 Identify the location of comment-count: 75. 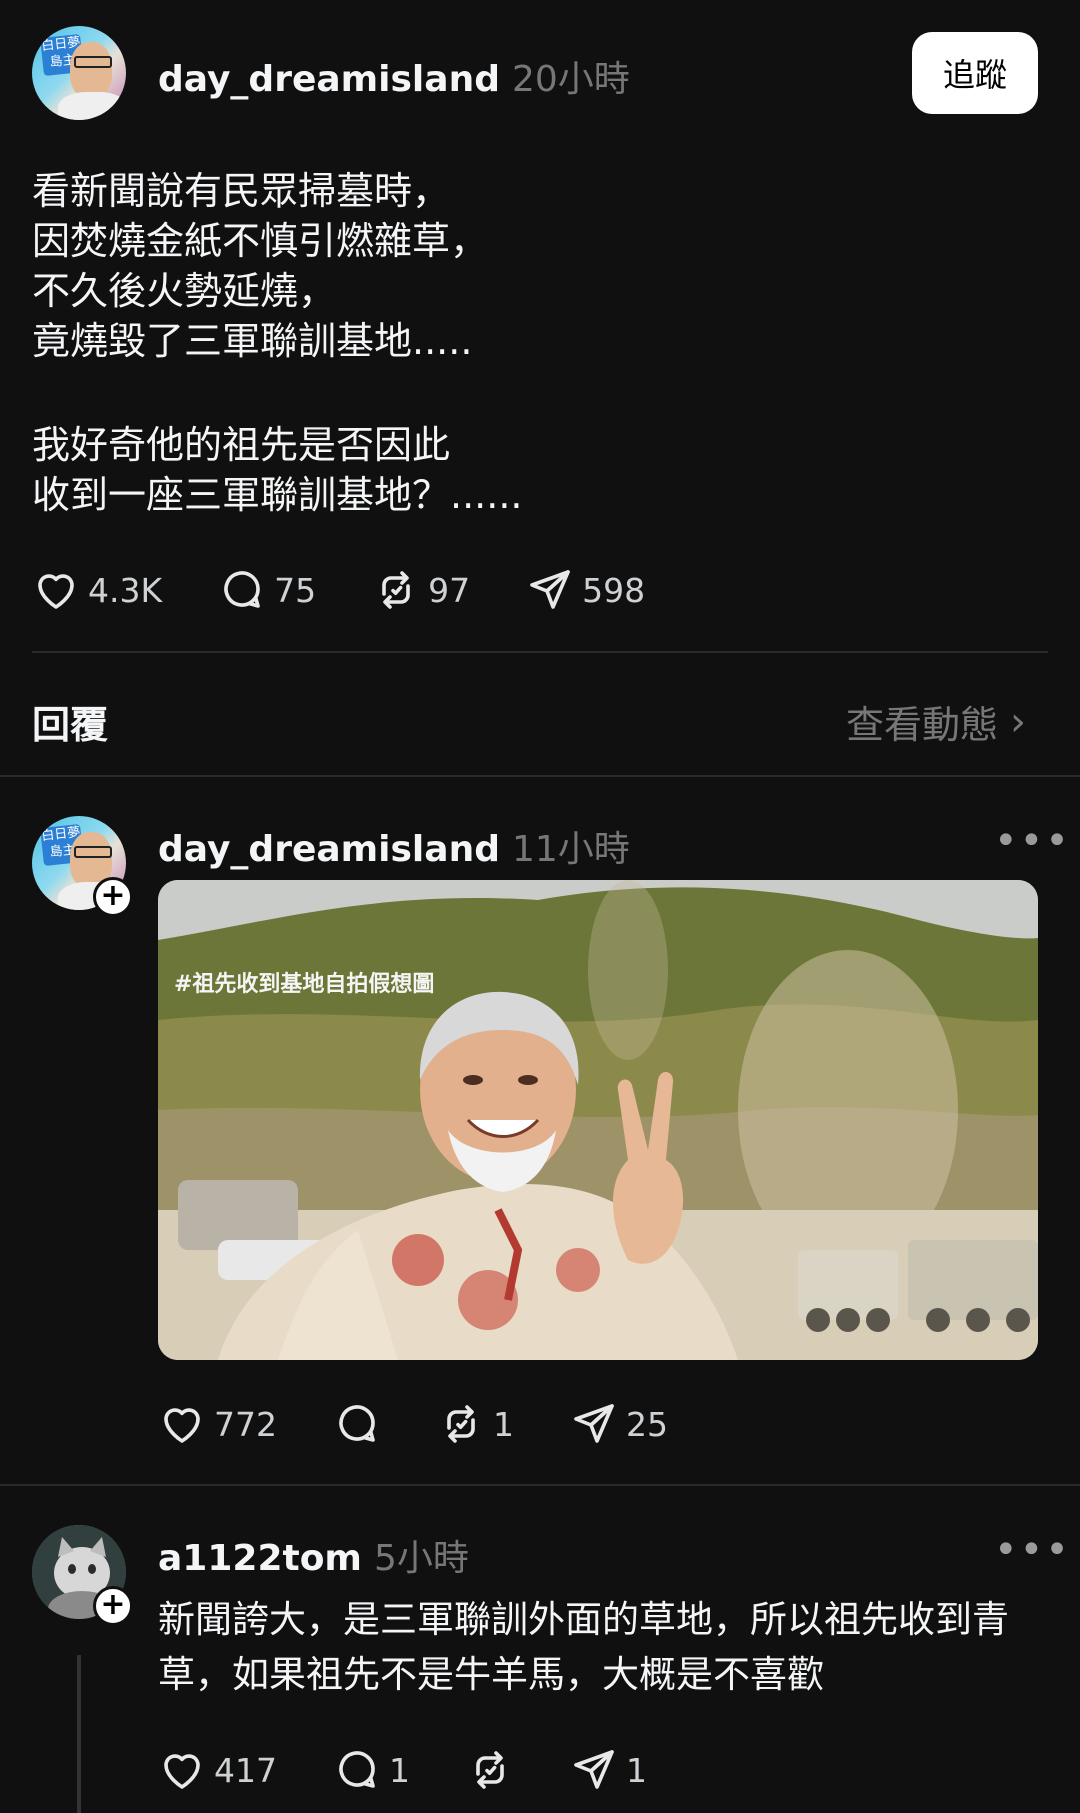
(295, 590).